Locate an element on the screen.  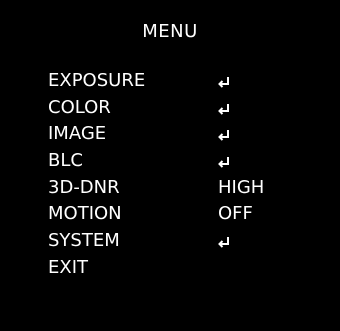
menu-item-3d-dnr: 3D-DNR HIGH is located at coordinates (178, 188).